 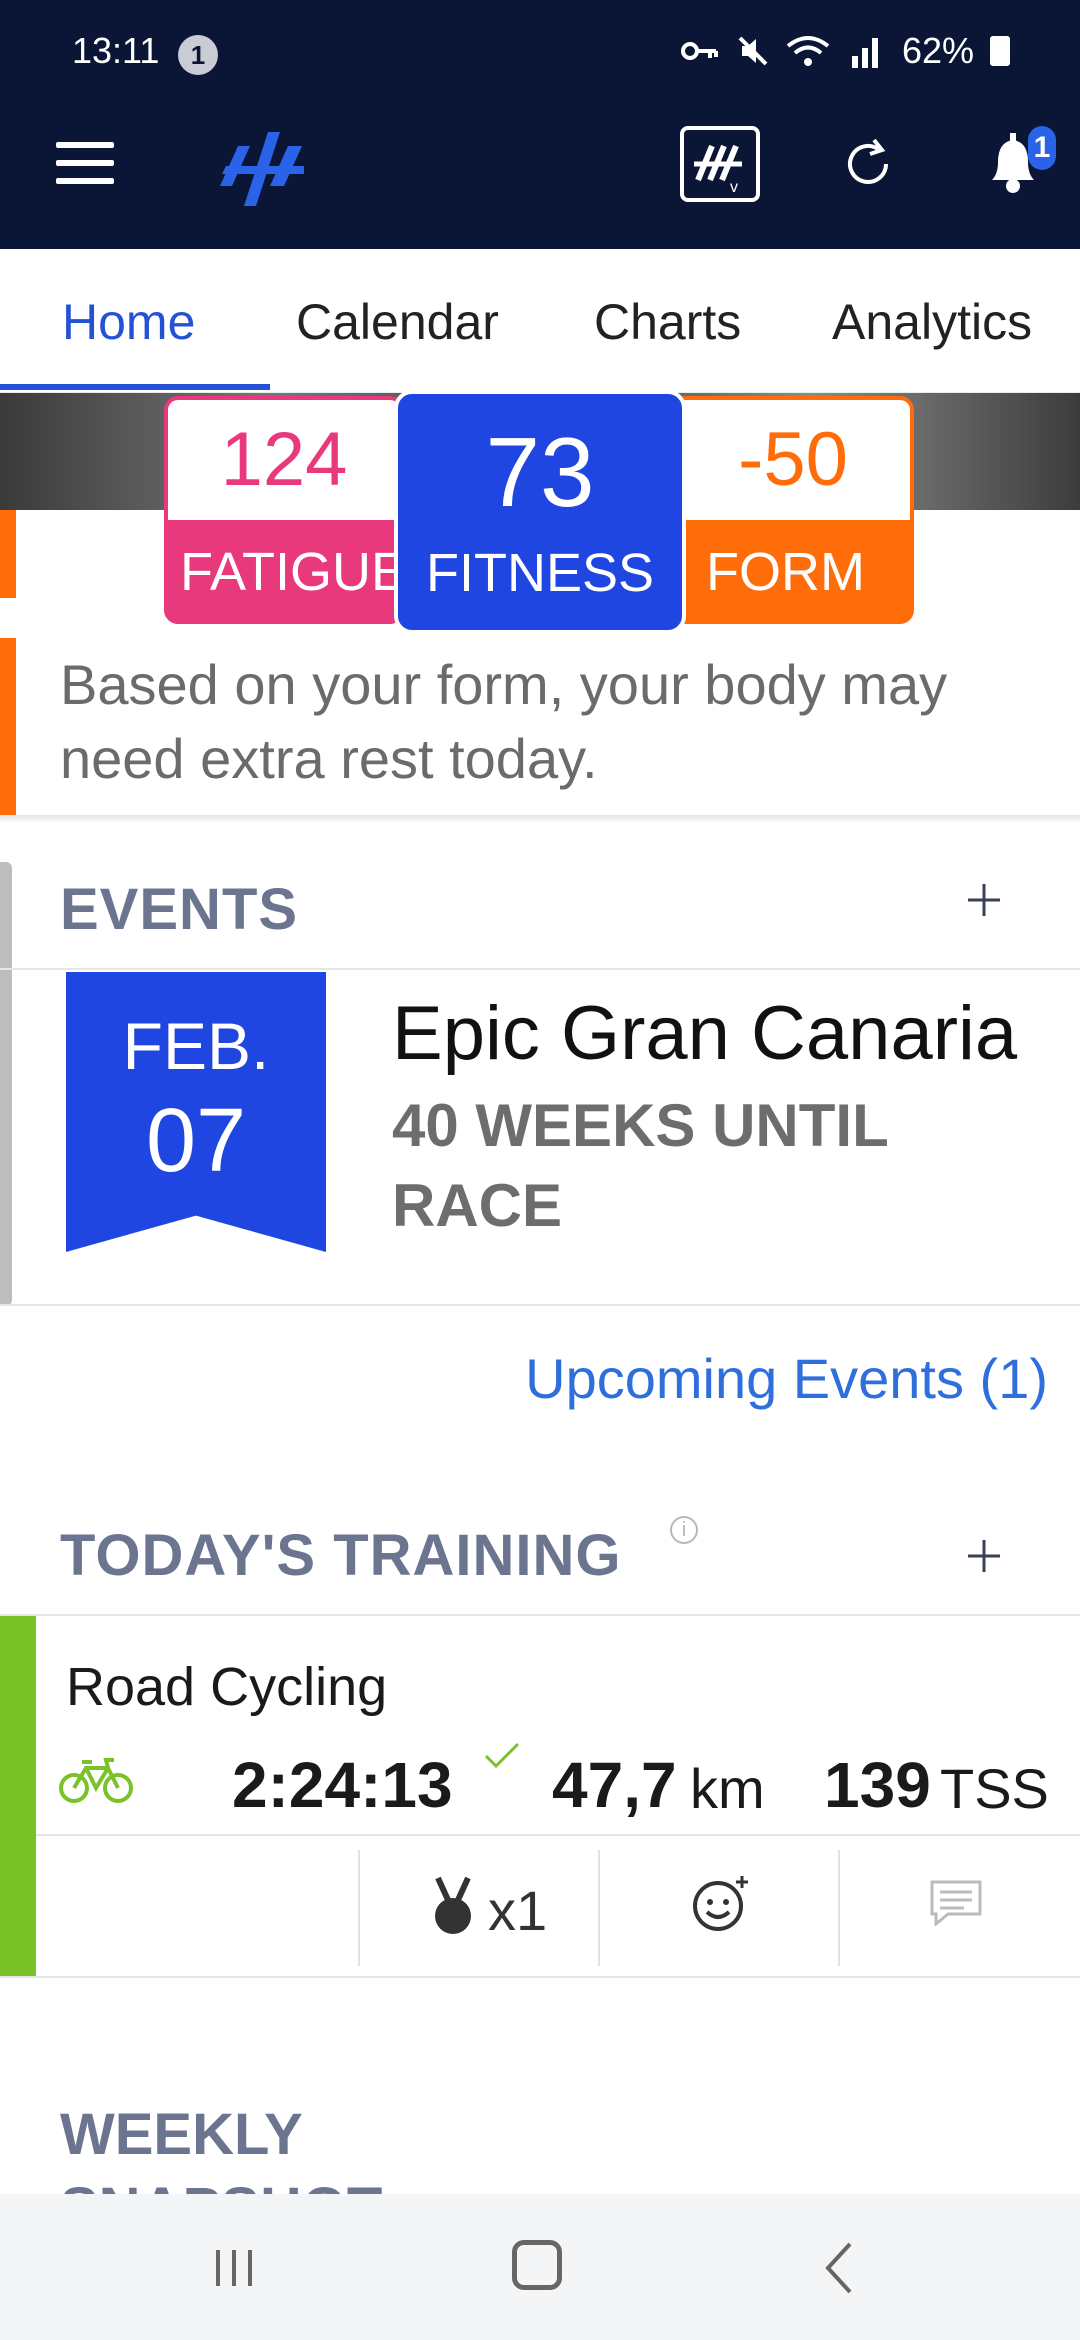 What do you see at coordinates (540, 472) in the screenshot?
I see `fitness-value: 73` at bounding box center [540, 472].